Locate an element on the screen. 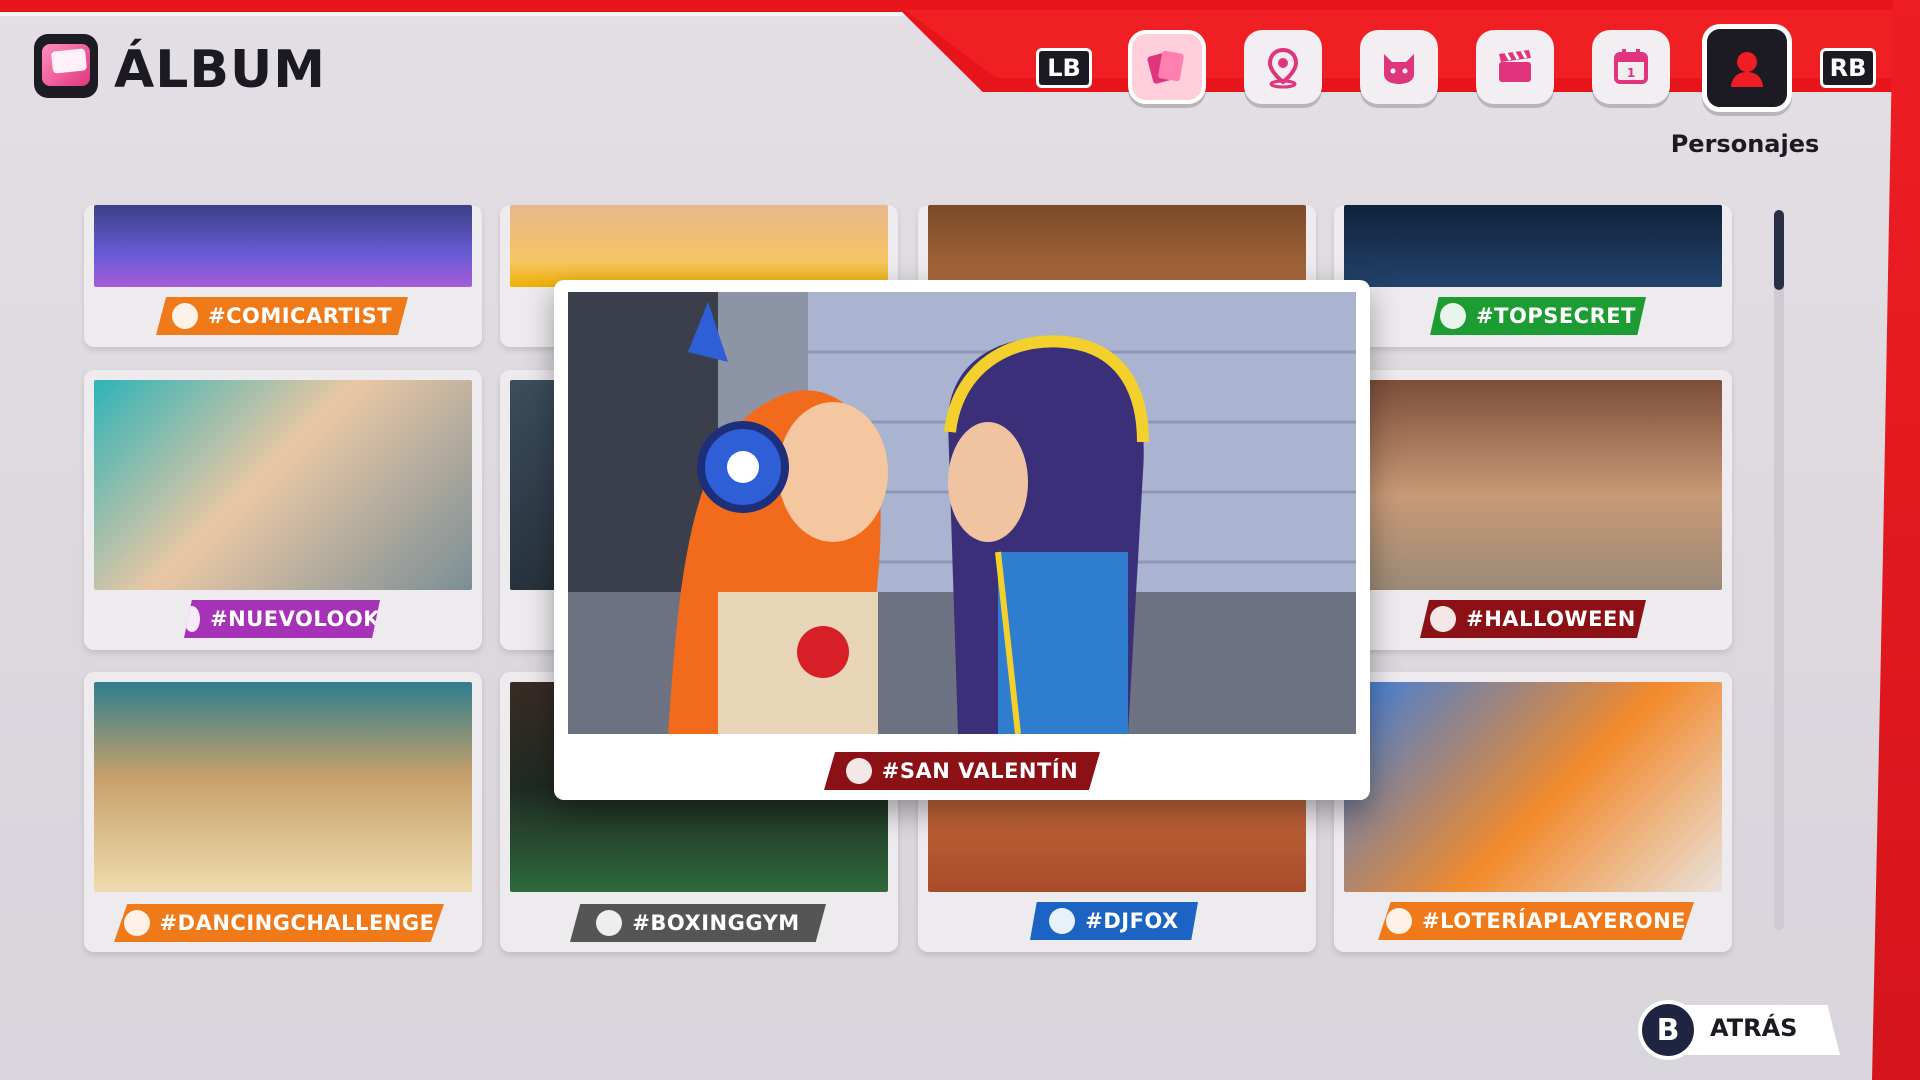 The height and width of the screenshot is (1080, 1920). featured-tag-label: #SAN VALENTÍN is located at coordinates (980, 771).